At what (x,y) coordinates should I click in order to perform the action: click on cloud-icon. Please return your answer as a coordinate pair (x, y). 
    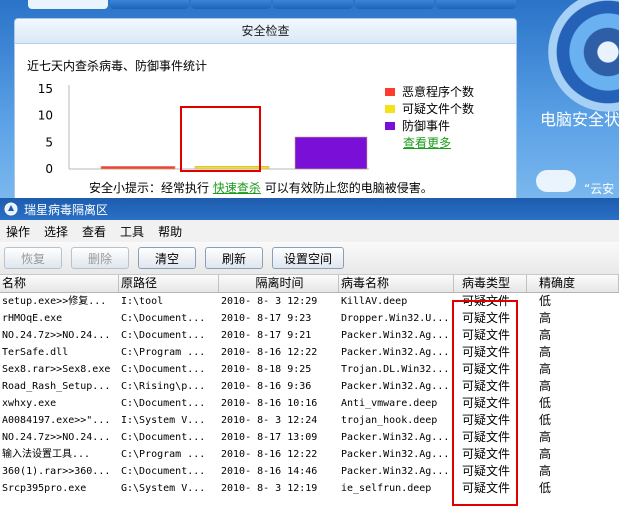
    Looking at the image, I should click on (556, 181).